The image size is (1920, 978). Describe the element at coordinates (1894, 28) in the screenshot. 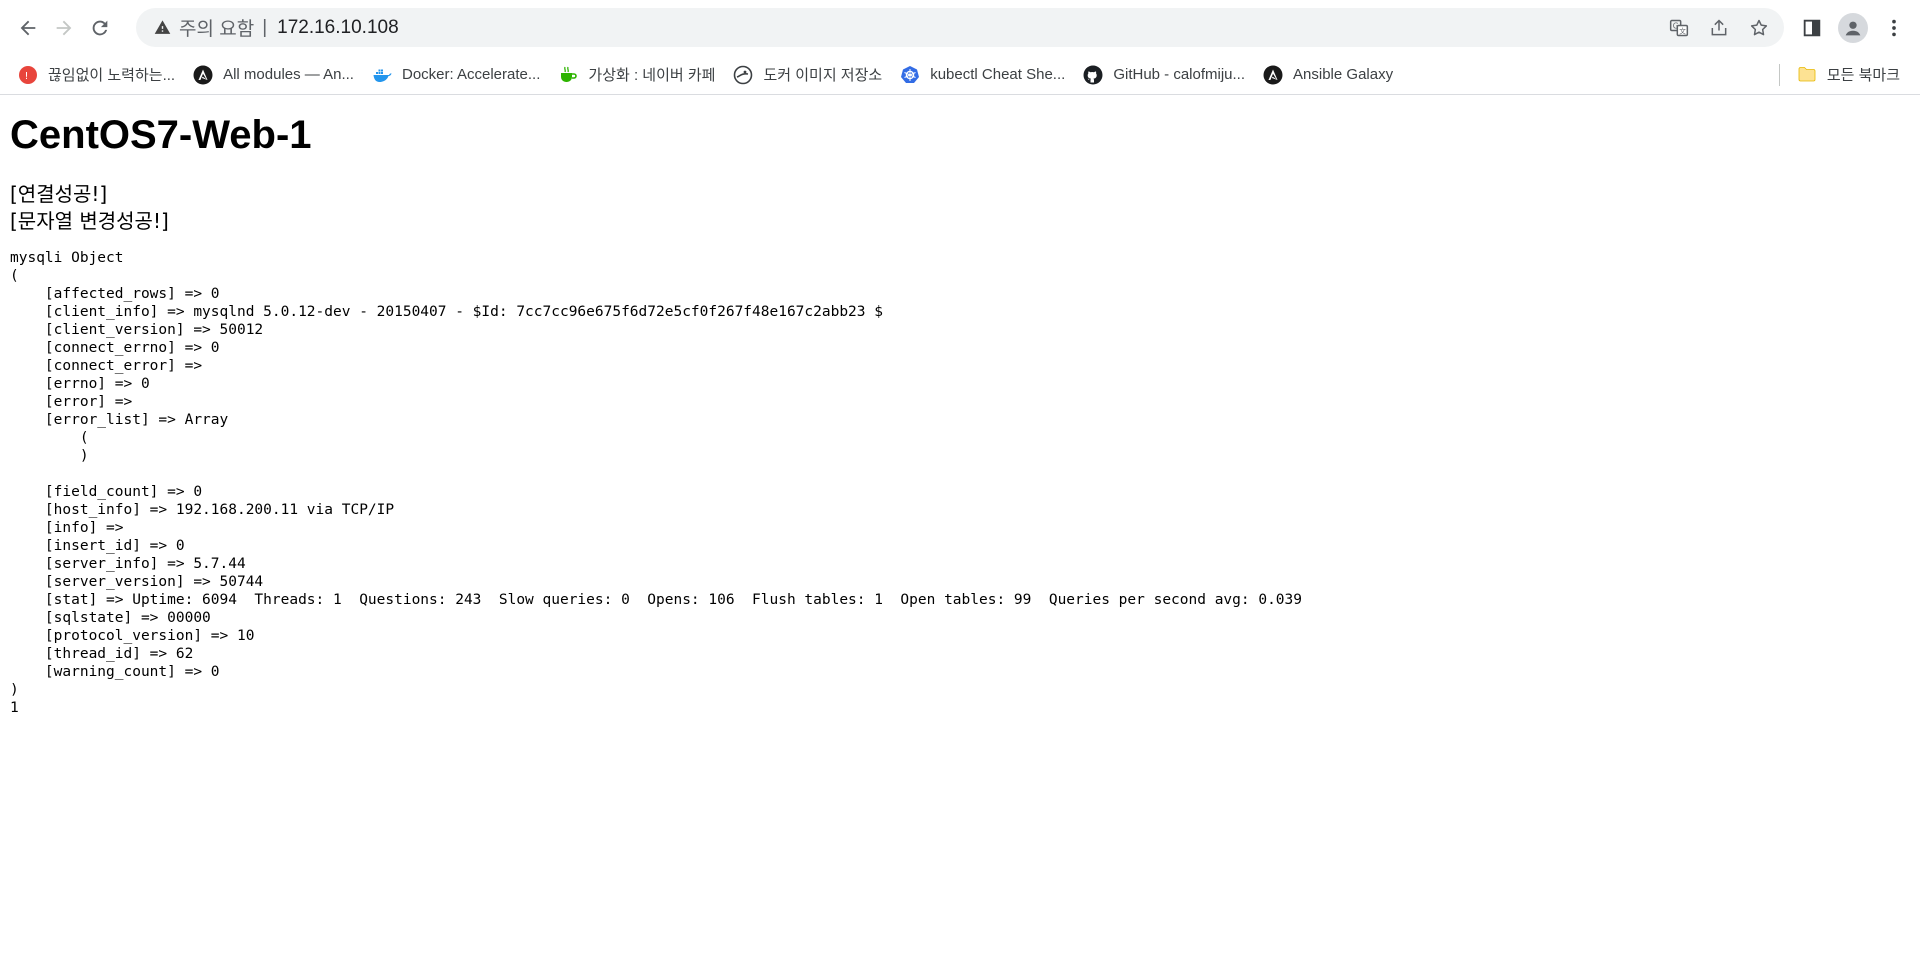

I see `kebab-menu-icon` at that location.